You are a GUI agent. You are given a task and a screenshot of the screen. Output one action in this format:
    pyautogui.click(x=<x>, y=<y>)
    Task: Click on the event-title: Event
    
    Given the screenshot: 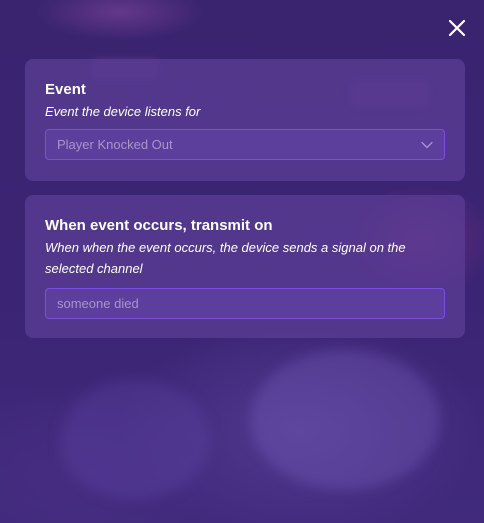 What is the action you would take?
    pyautogui.click(x=65, y=89)
    